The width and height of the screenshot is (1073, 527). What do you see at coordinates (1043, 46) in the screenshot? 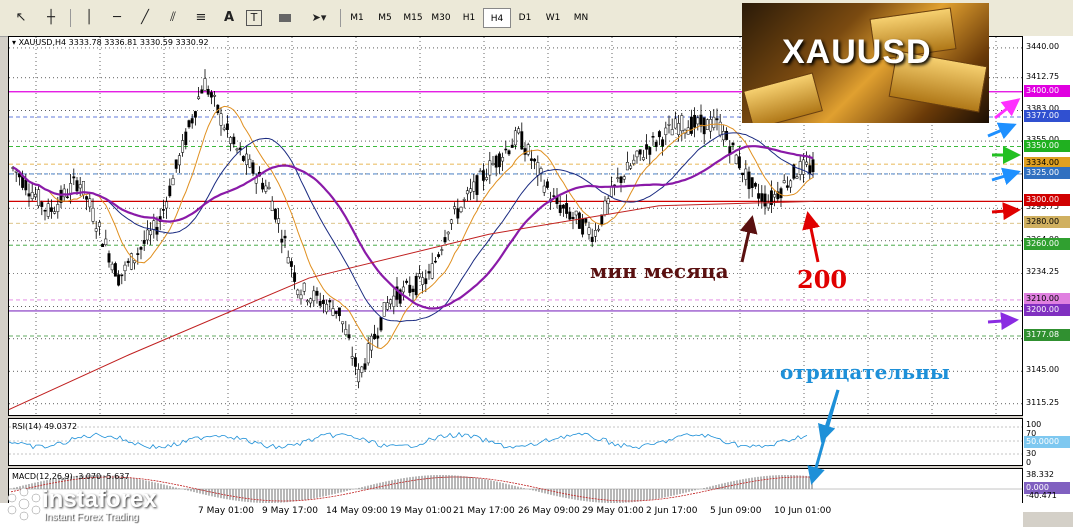
I see `price-tick-label: 3440.00` at bounding box center [1043, 46].